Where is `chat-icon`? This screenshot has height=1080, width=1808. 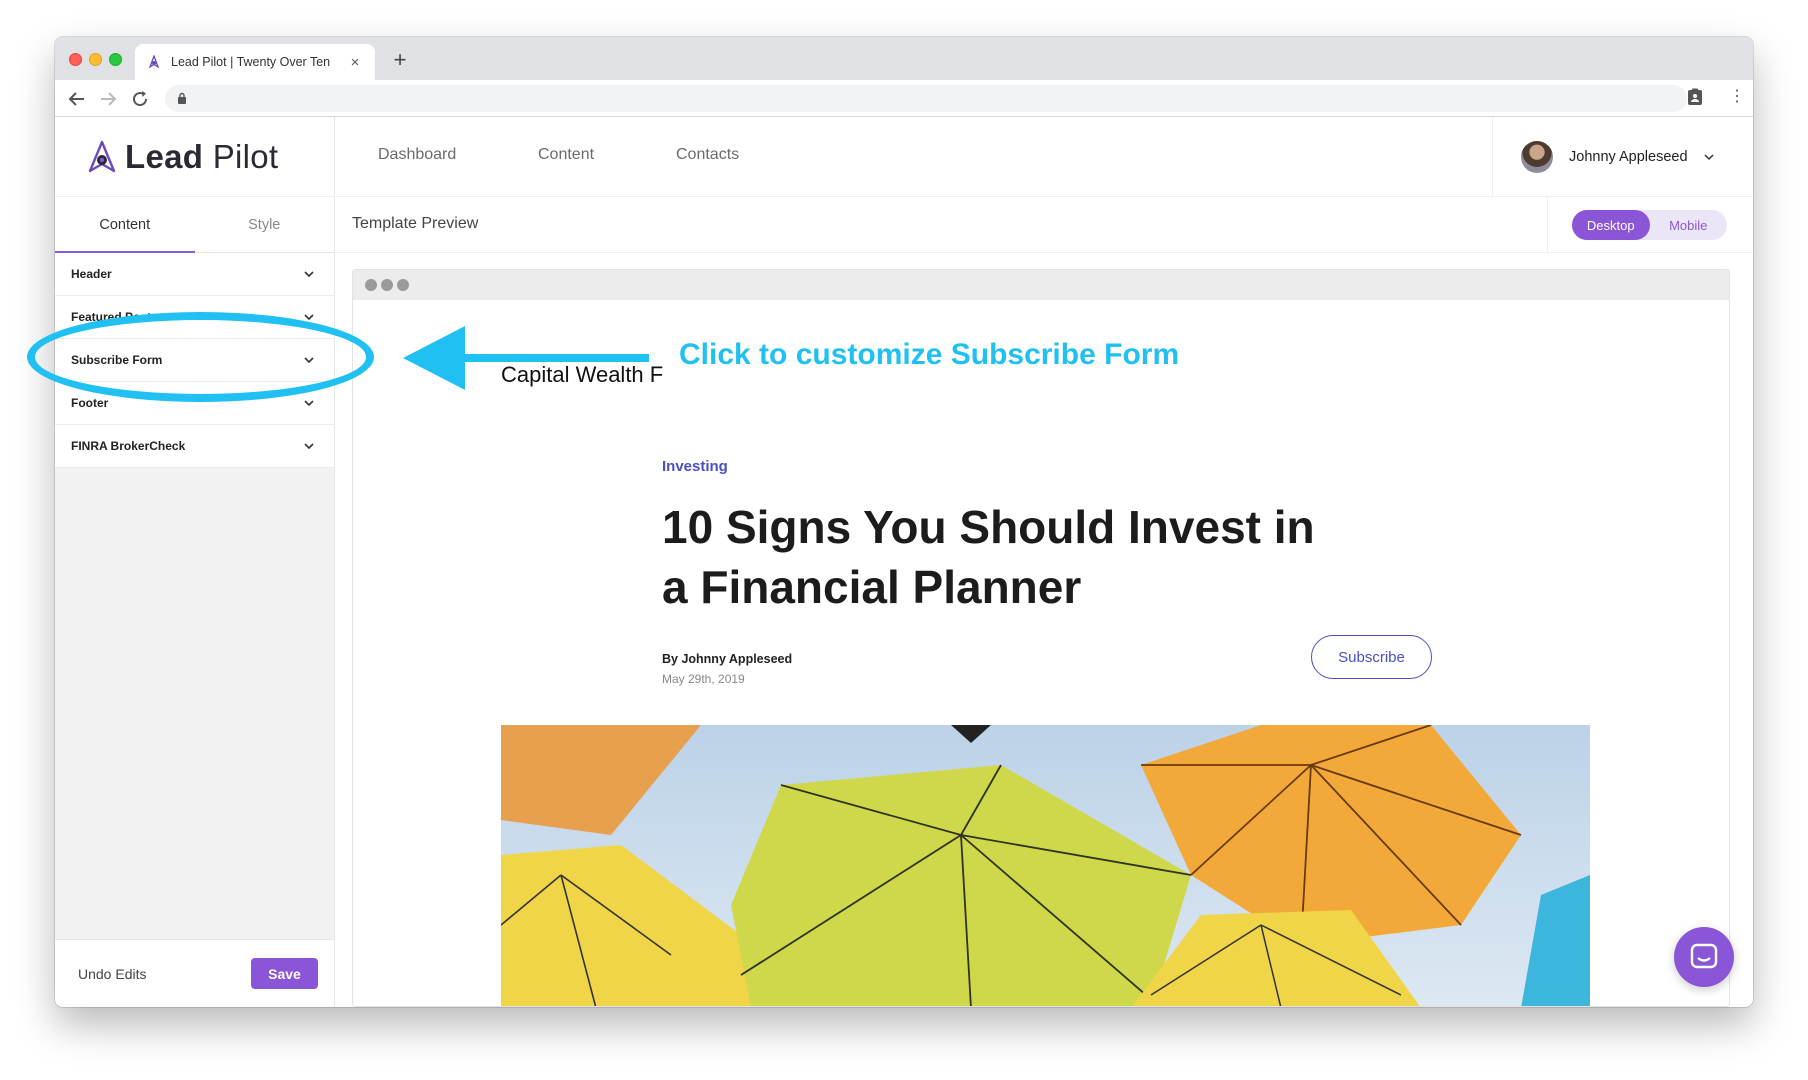 chat-icon is located at coordinates (1704, 956).